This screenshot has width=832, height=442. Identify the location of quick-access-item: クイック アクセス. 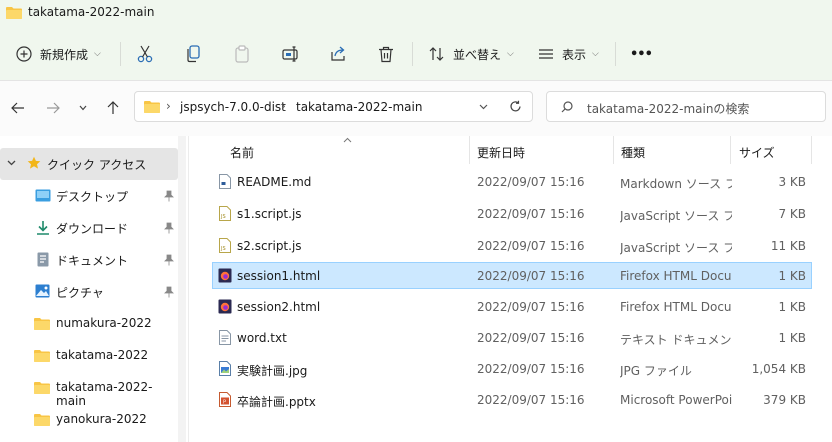
(89, 164).